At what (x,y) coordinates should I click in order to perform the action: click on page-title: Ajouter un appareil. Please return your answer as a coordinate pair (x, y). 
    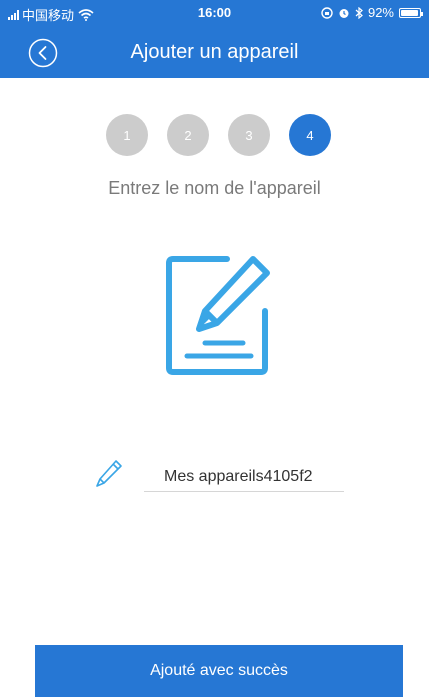
    Looking at the image, I should click on (214, 52).